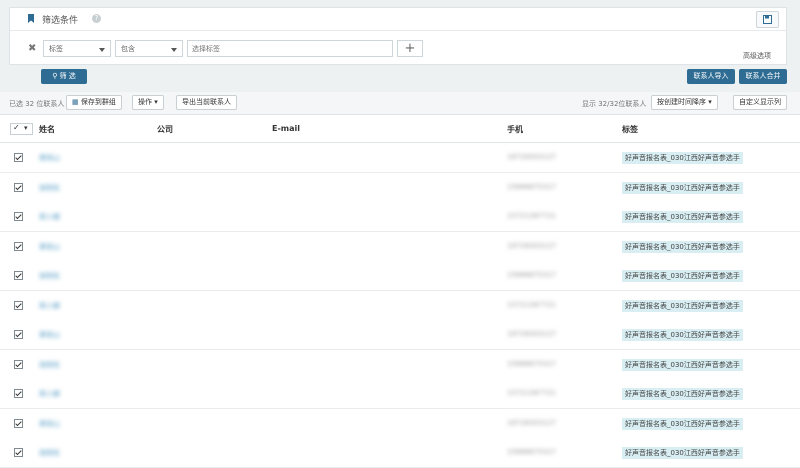  Describe the element at coordinates (757, 56) in the screenshot. I see `advanced-options-link: 高级选项` at that location.